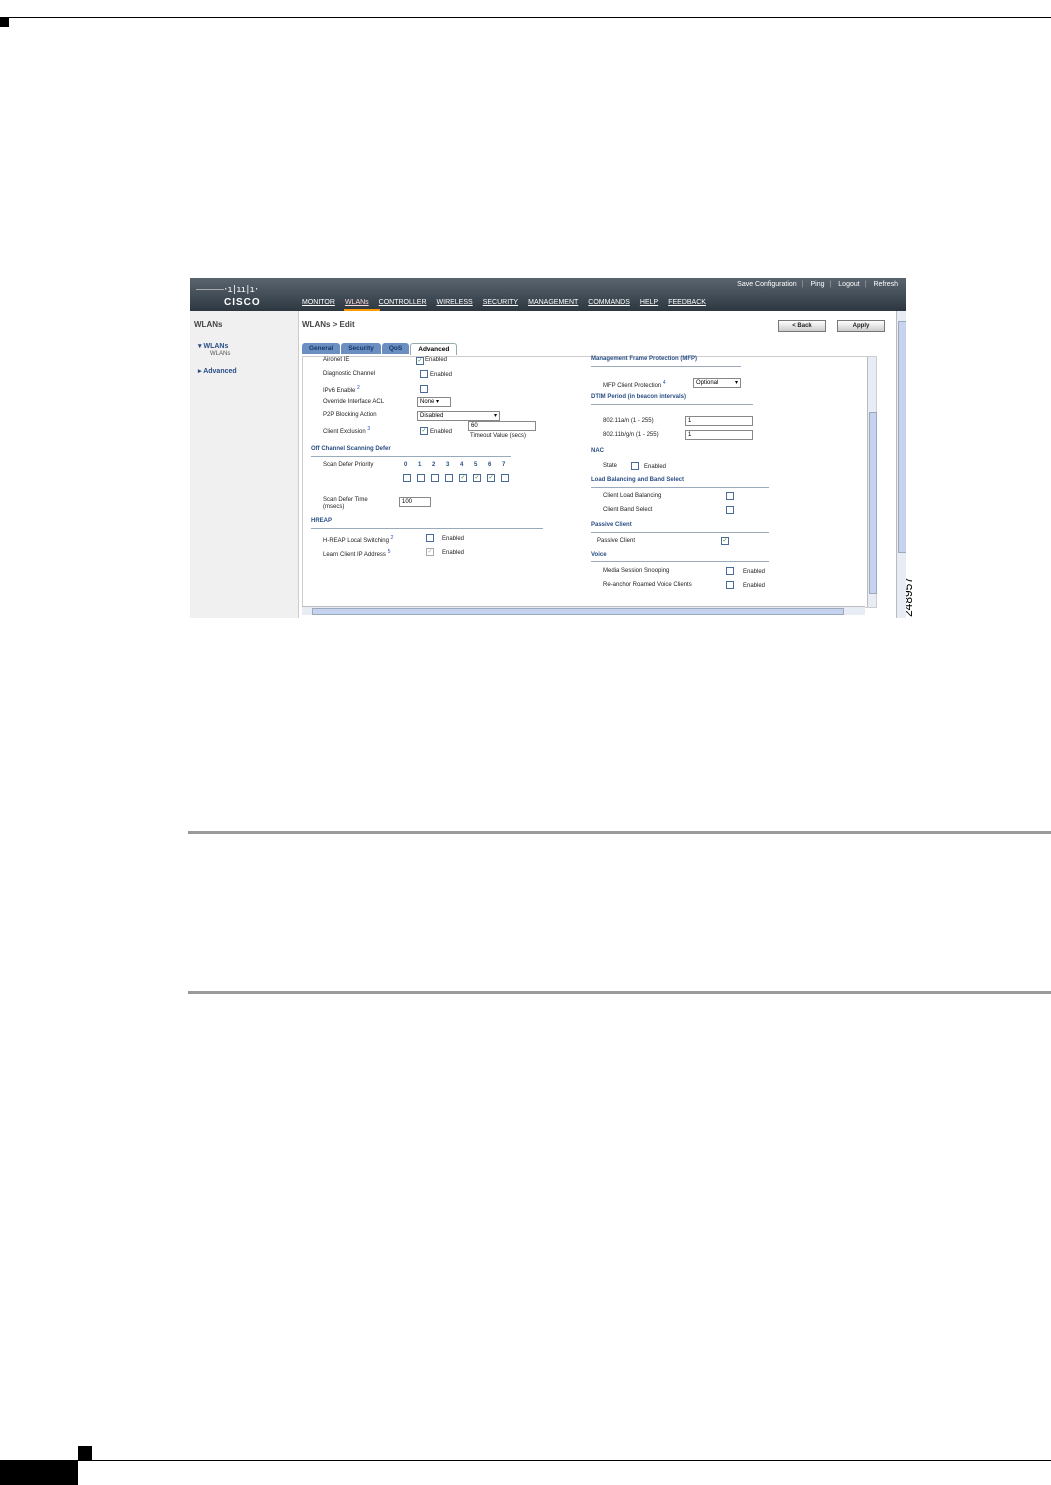  Describe the element at coordinates (213, 346) in the screenshot. I see `sidebar-item-wlans: ▾ WLANs` at that location.